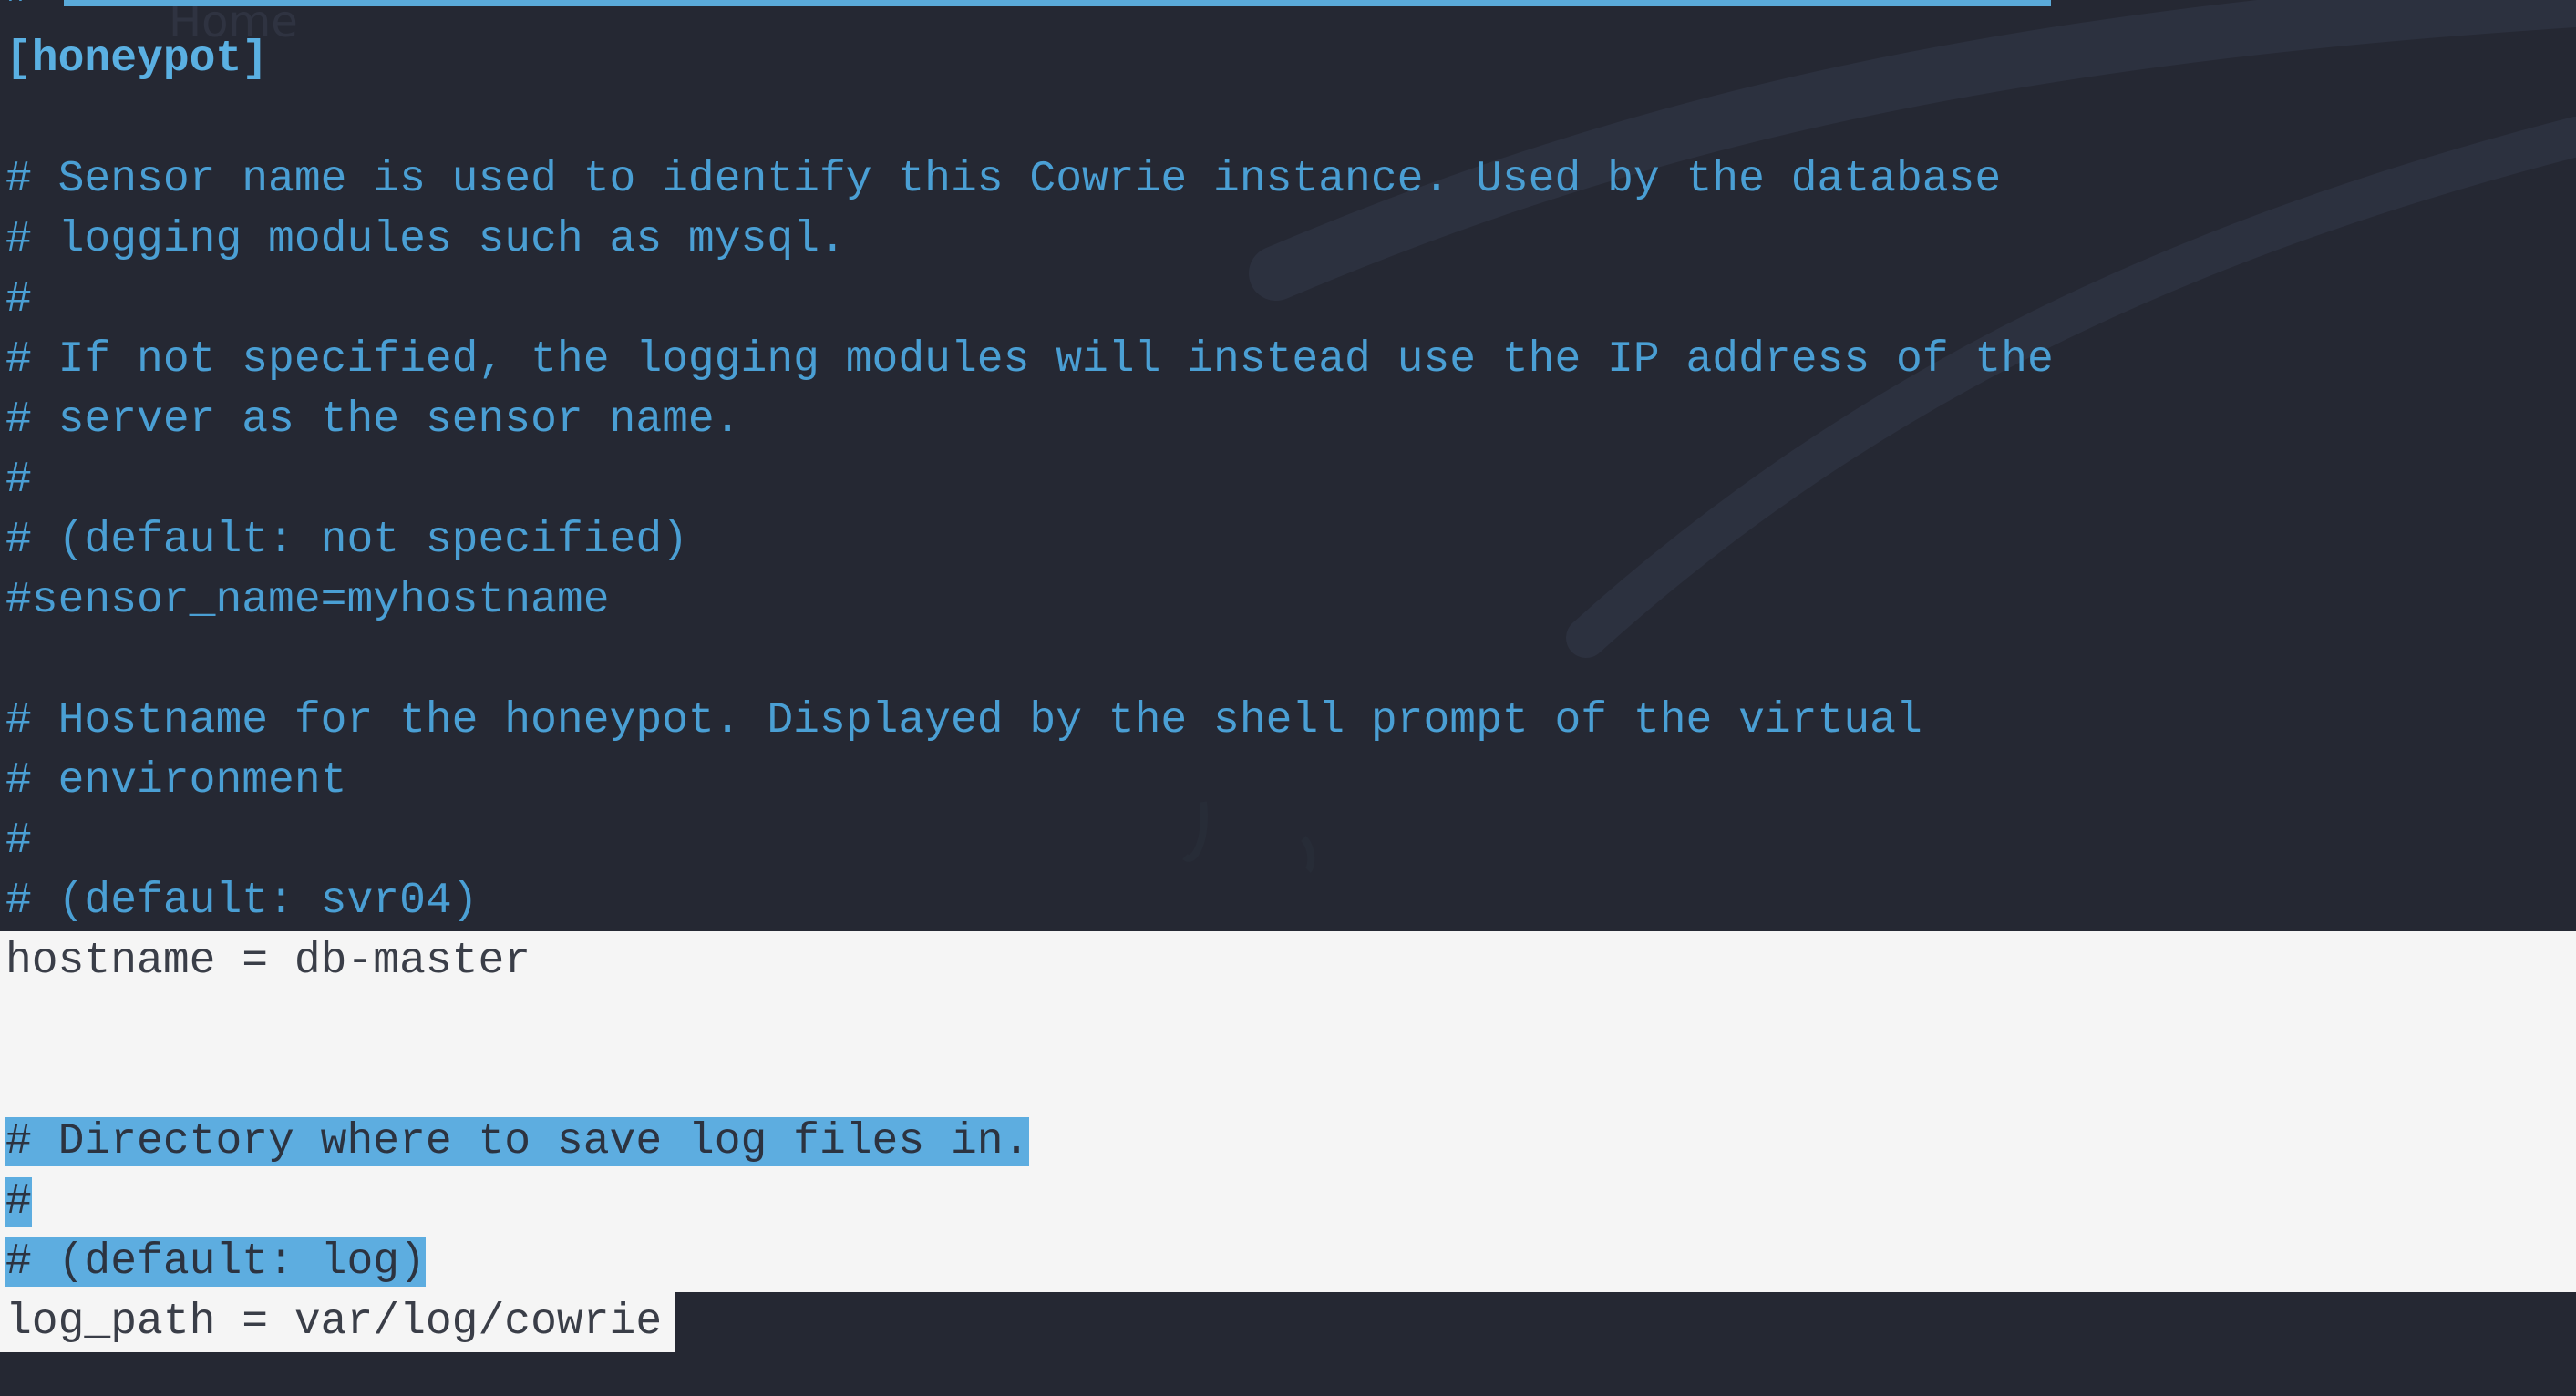 This screenshot has width=2576, height=1396. I want to click on line-text: # (default: not specified), so click(346, 540).